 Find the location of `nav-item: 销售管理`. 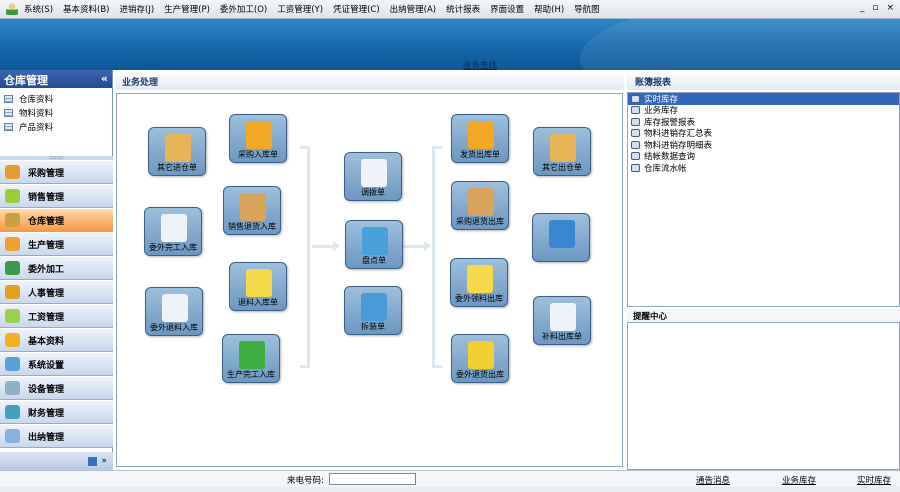

nav-item: 销售管理 is located at coordinates (56, 196).